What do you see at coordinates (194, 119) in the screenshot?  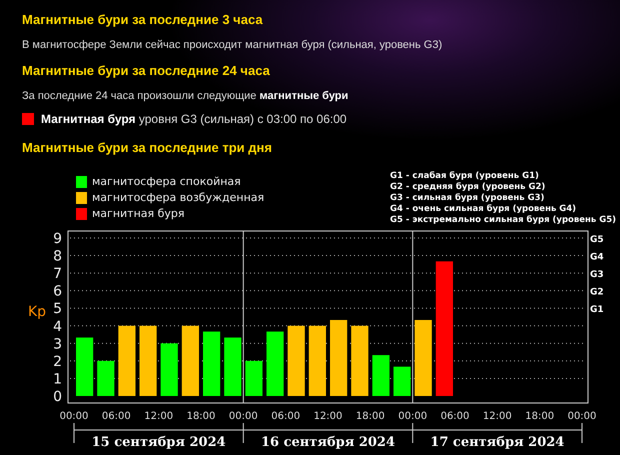 I see `storm-event: Магнитная буря уровня G3 (сильная) с 03:00 по 06:00` at bounding box center [194, 119].